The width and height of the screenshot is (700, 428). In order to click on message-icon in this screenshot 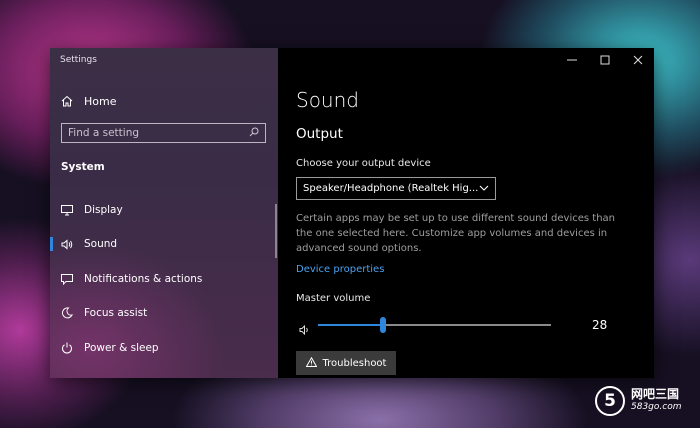, I will do `click(67, 279)`.